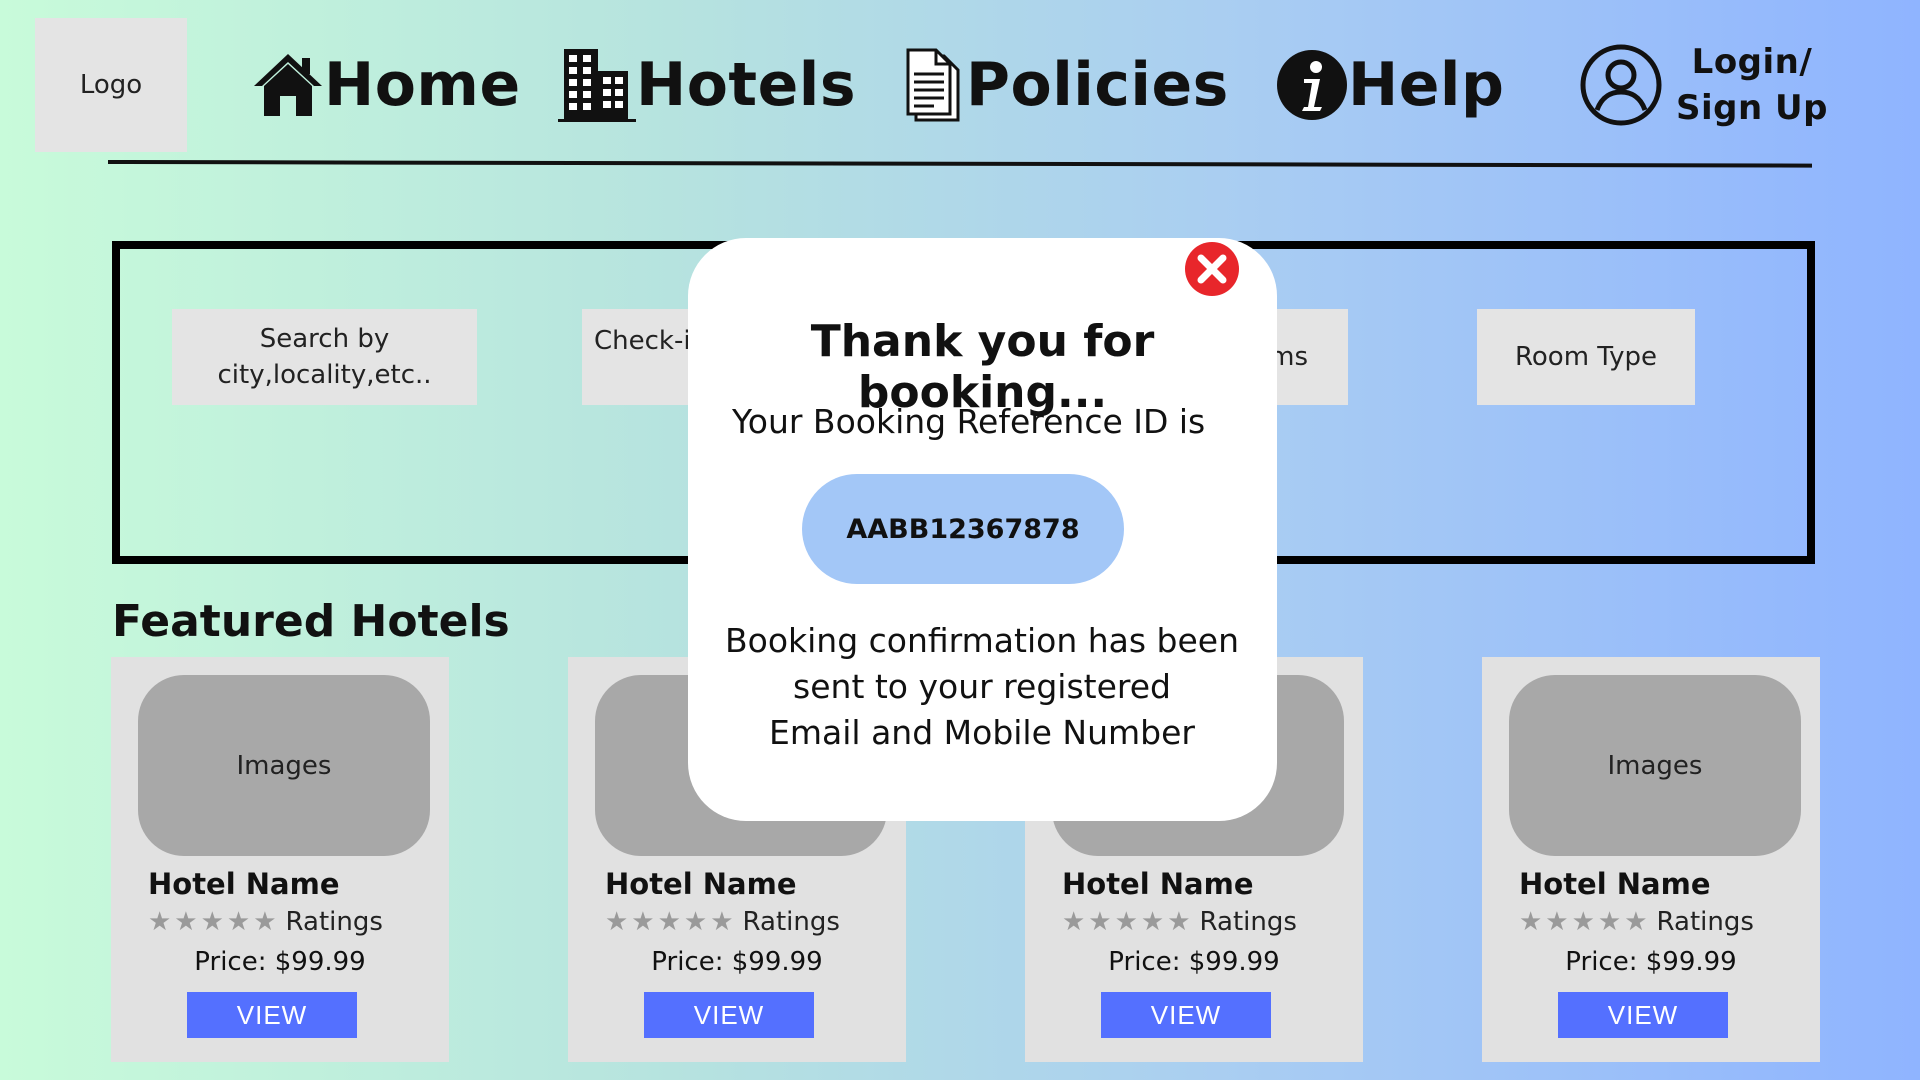 This screenshot has width=1920, height=1080. I want to click on close-icon, so click(1212, 269).